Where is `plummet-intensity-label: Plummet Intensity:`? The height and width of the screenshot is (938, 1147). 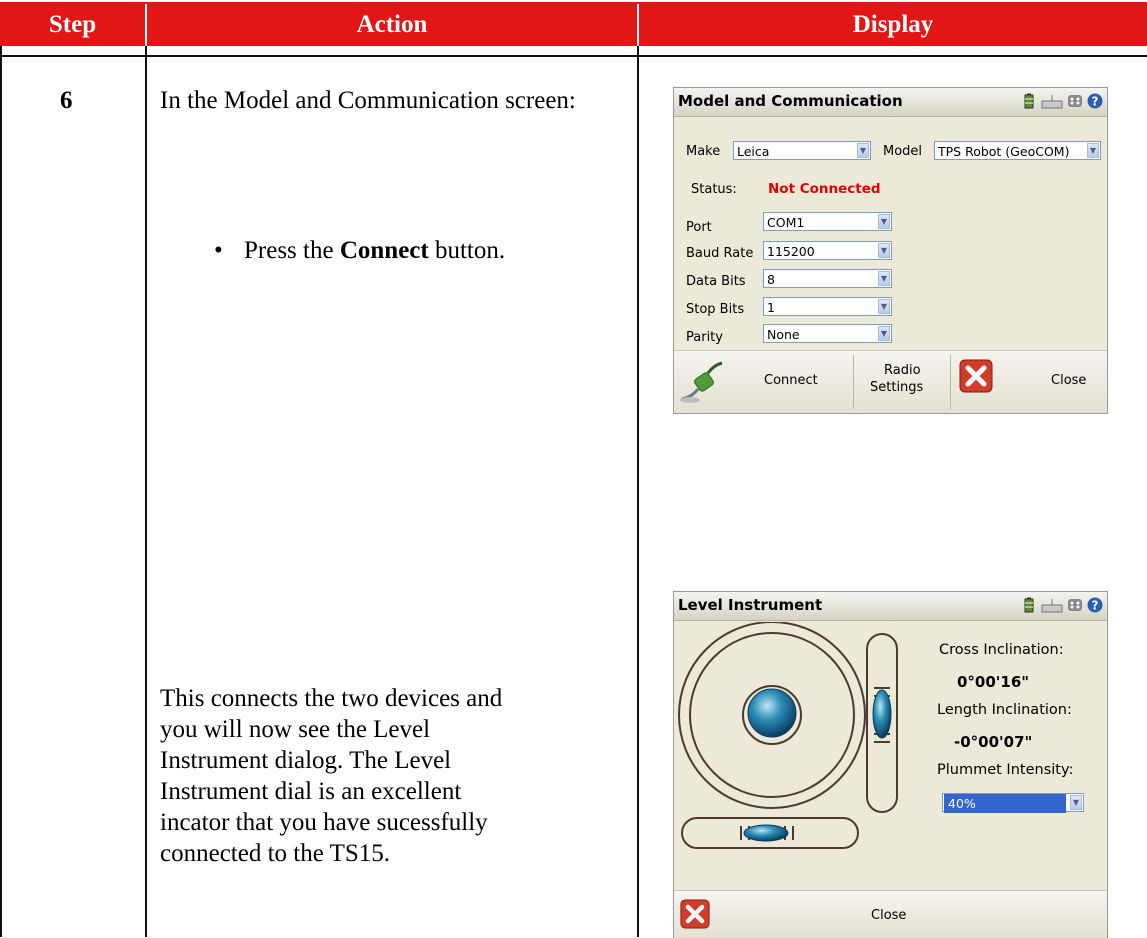 plummet-intensity-label: Plummet Intensity: is located at coordinates (1005, 770).